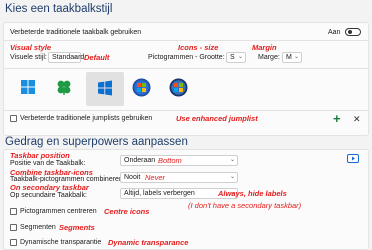  I want to click on visual-style-value: Standaard, so click(68, 57).